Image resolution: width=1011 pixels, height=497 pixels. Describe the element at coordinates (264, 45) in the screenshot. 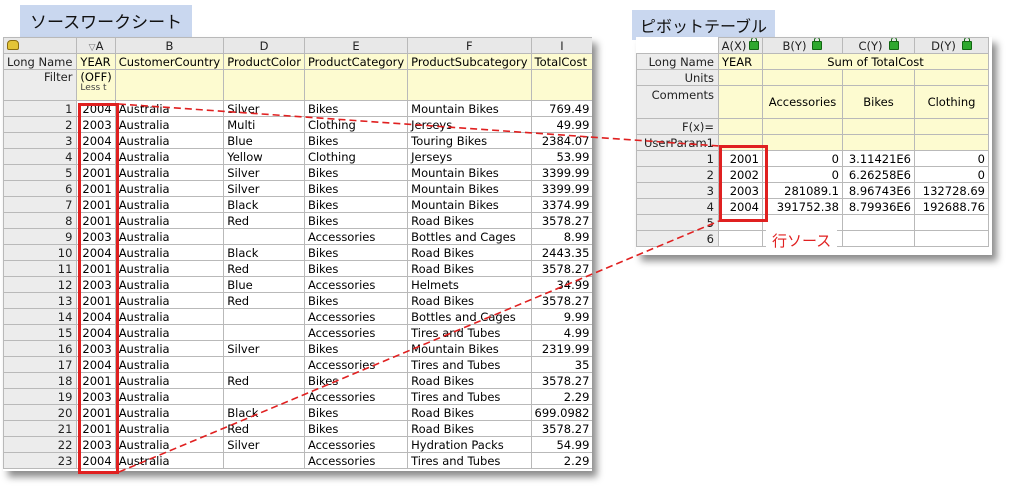

I see `column-header-d: D` at that location.